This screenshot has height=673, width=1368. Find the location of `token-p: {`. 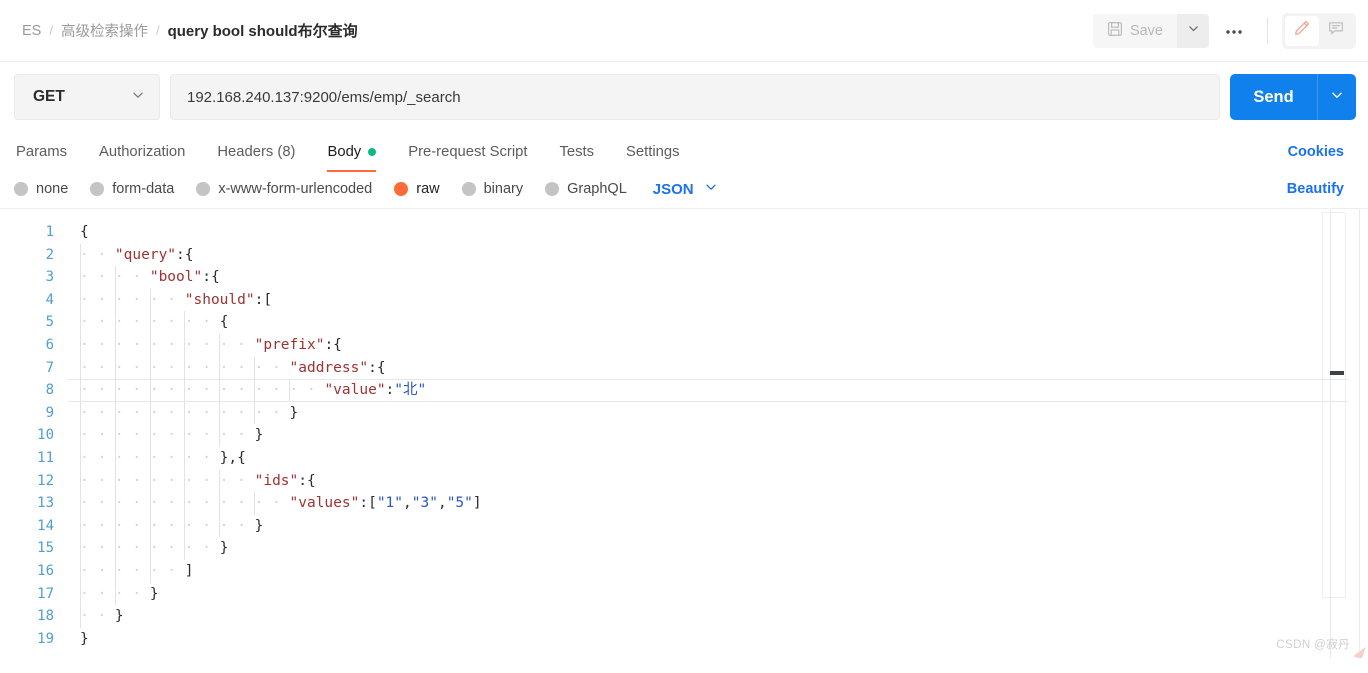

token-p: { is located at coordinates (224, 322).